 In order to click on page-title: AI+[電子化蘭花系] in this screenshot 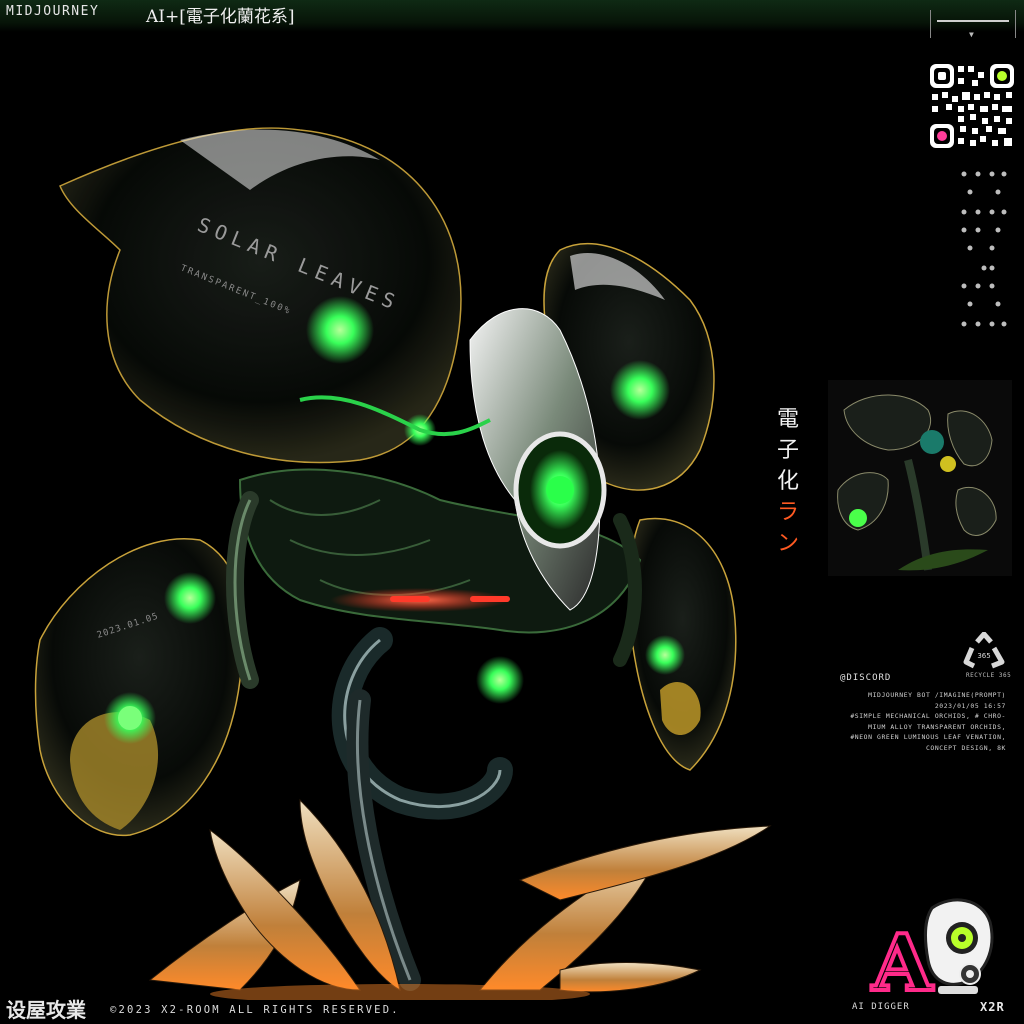, I will do `click(220, 17)`.